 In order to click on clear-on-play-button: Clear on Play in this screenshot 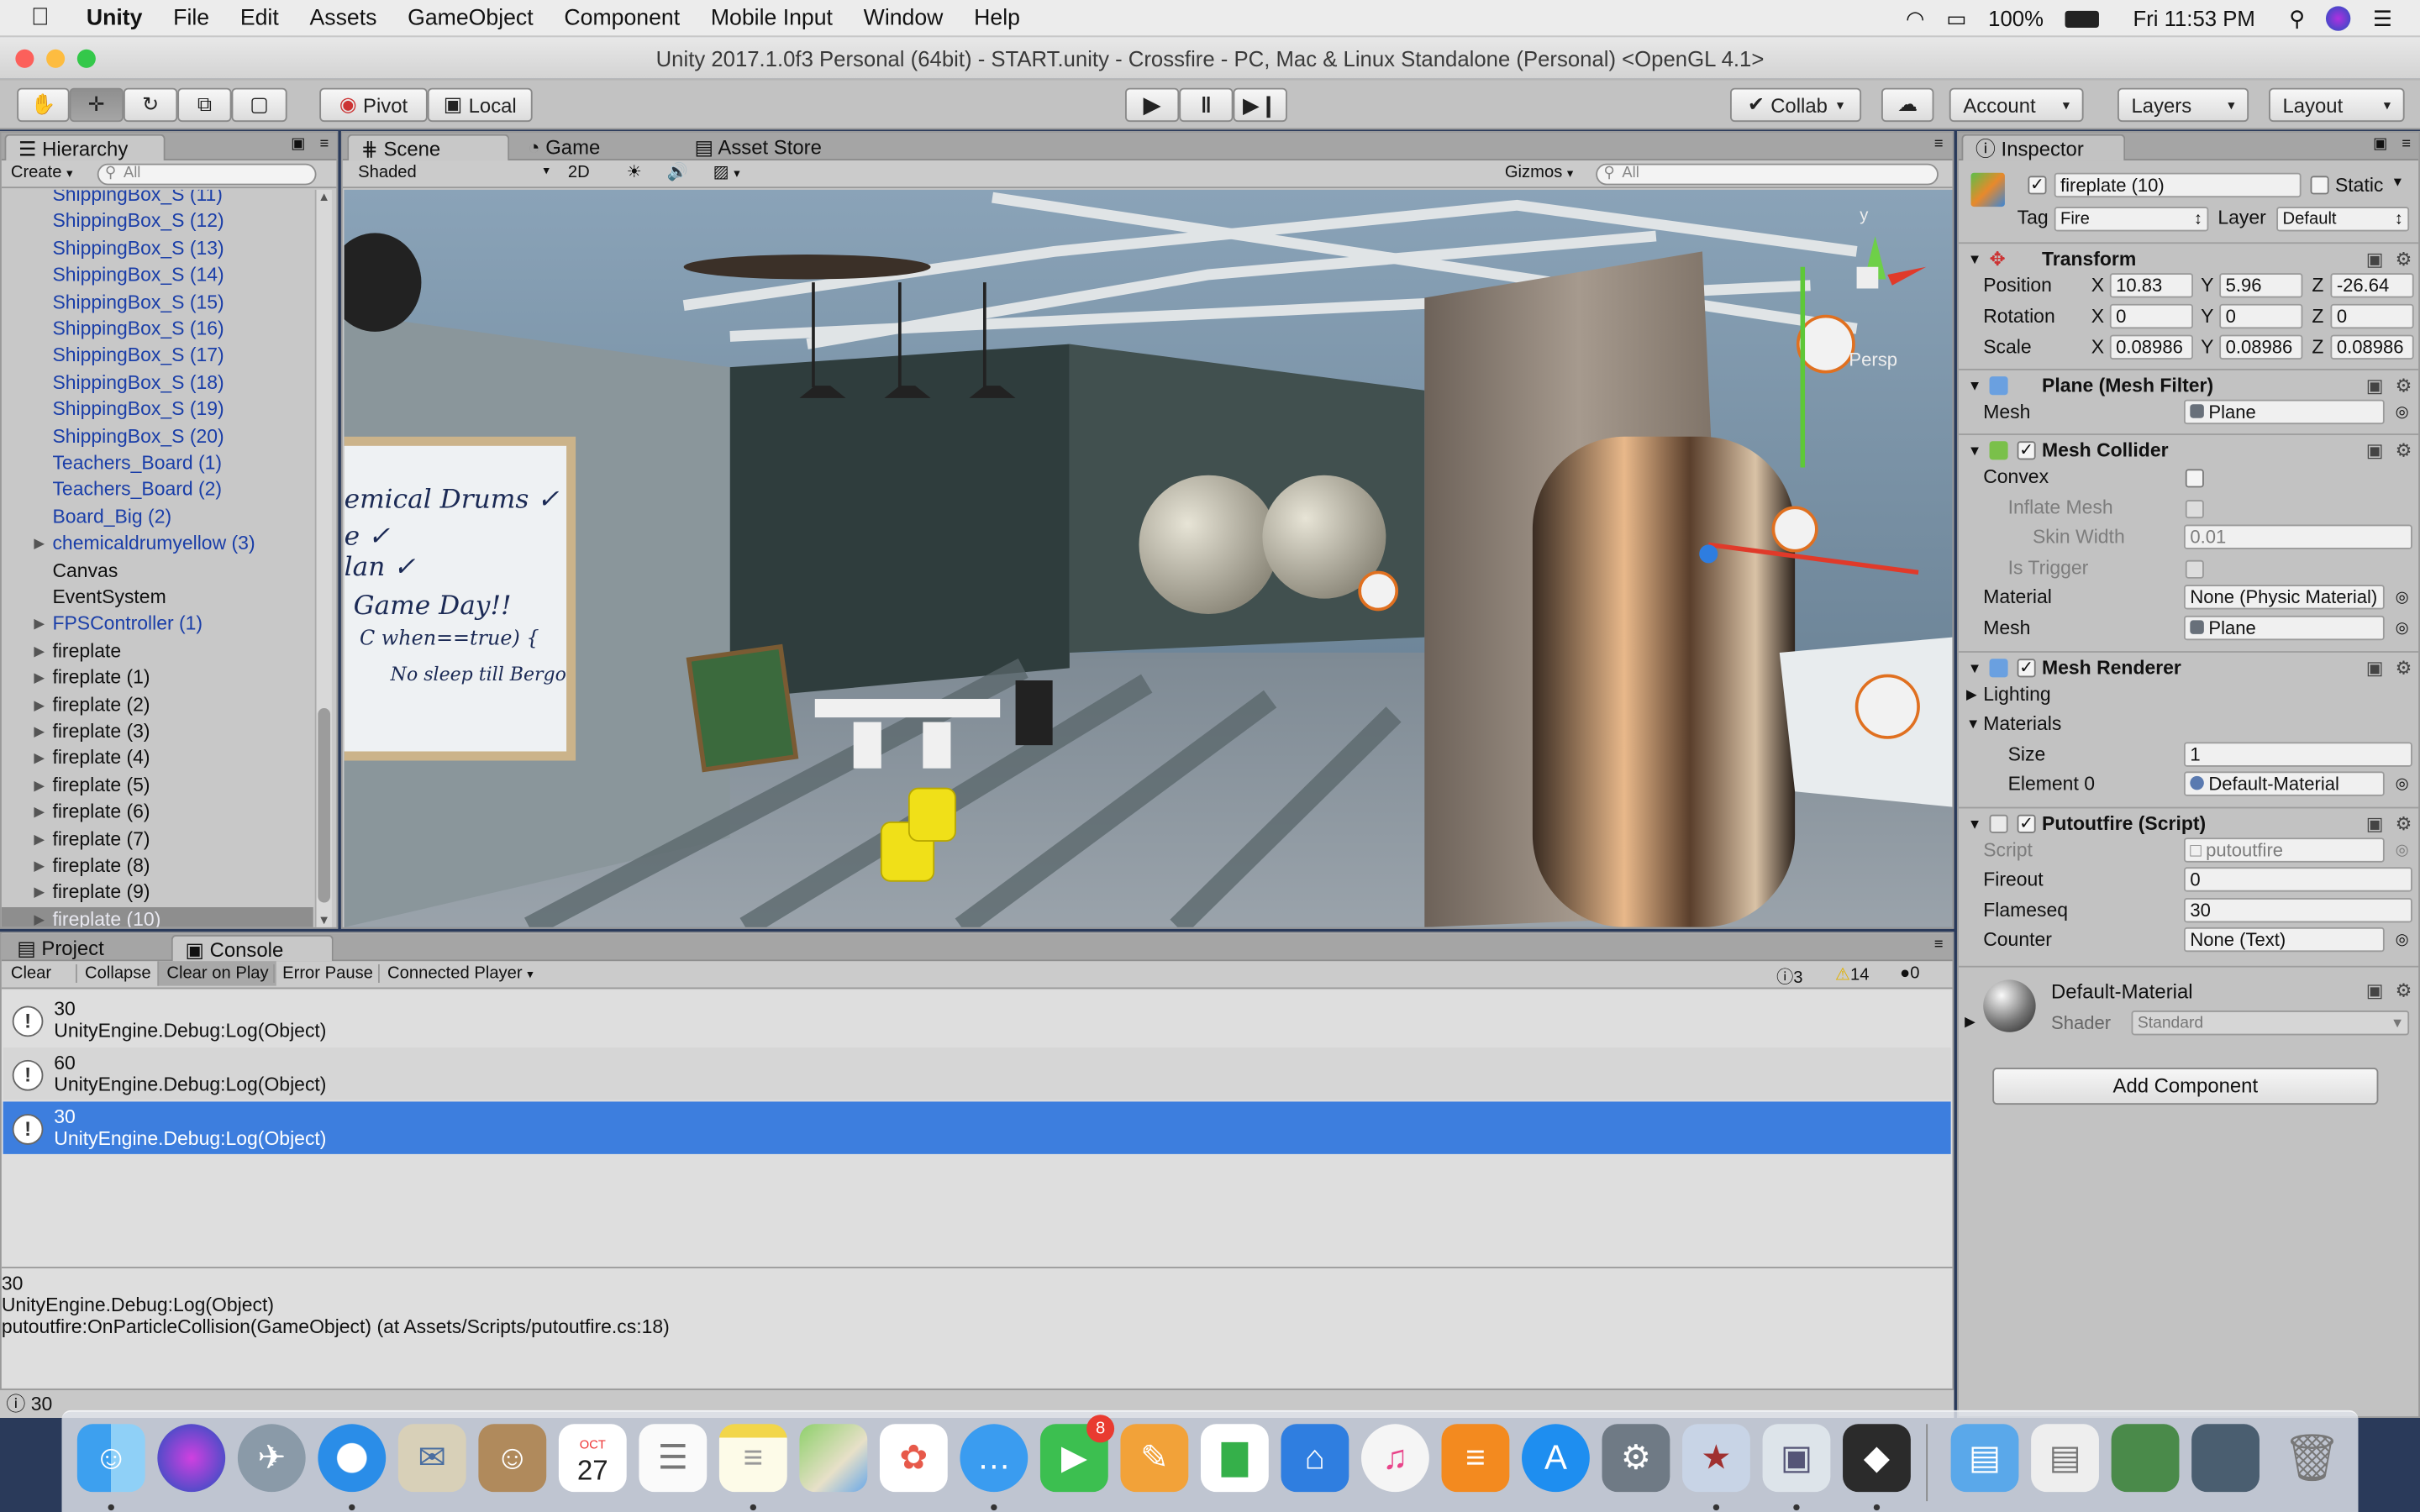, I will do `click(217, 973)`.